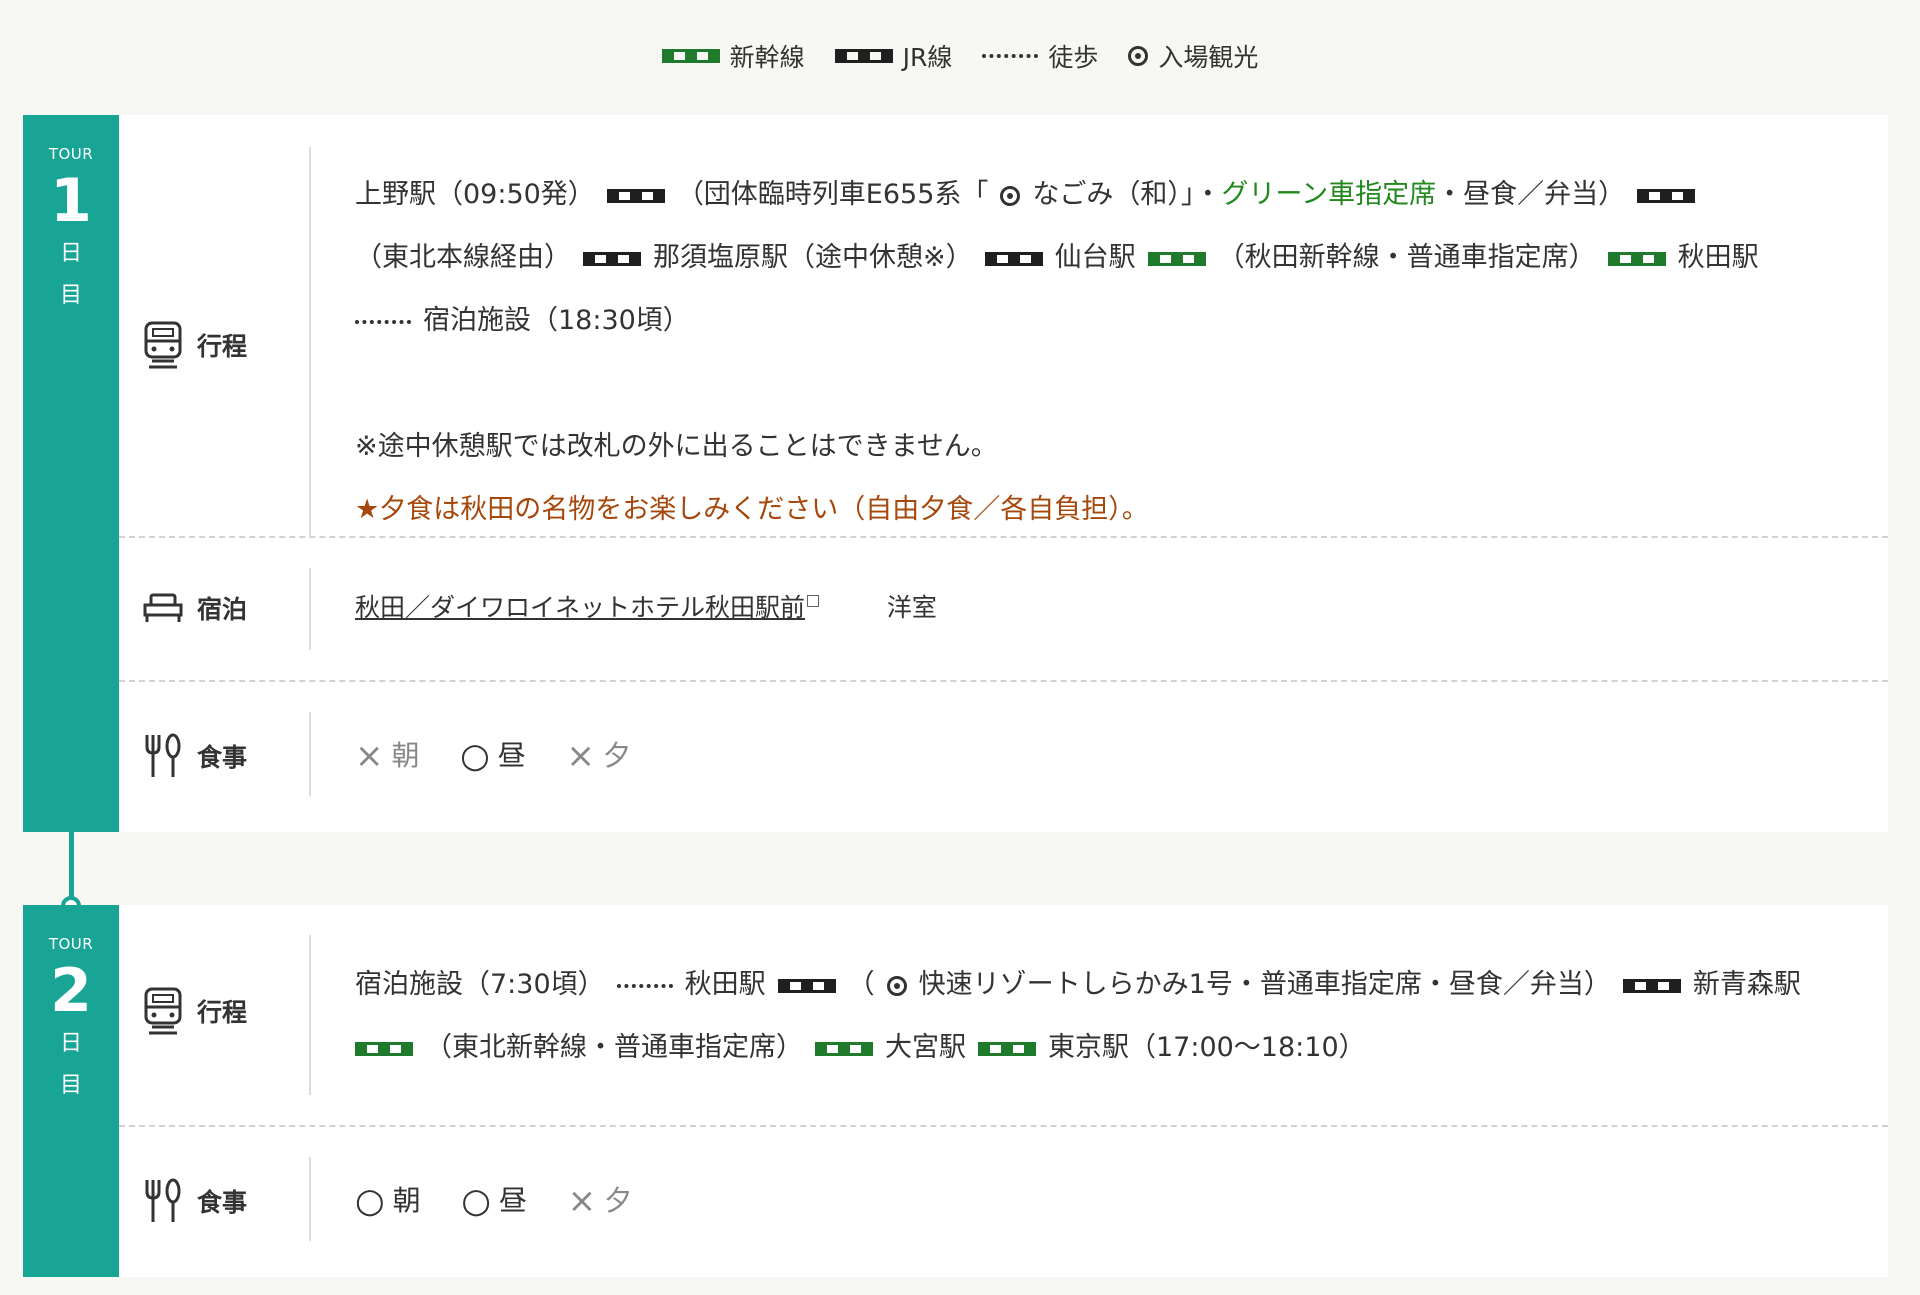  Describe the element at coordinates (163, 1011) in the screenshot. I see `train-icon` at that location.